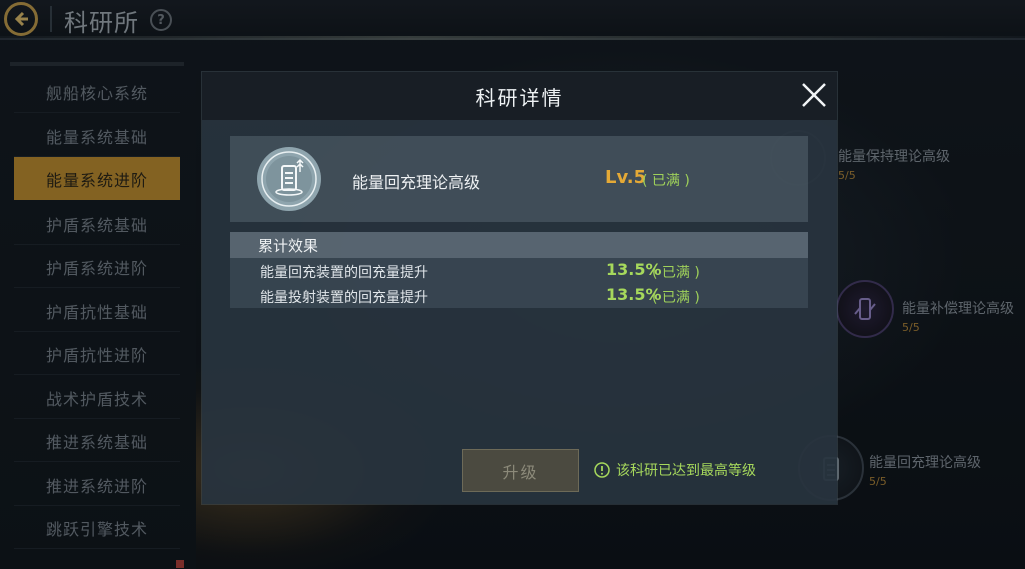 The image size is (1025, 569). I want to click on close-icon, so click(814, 95).